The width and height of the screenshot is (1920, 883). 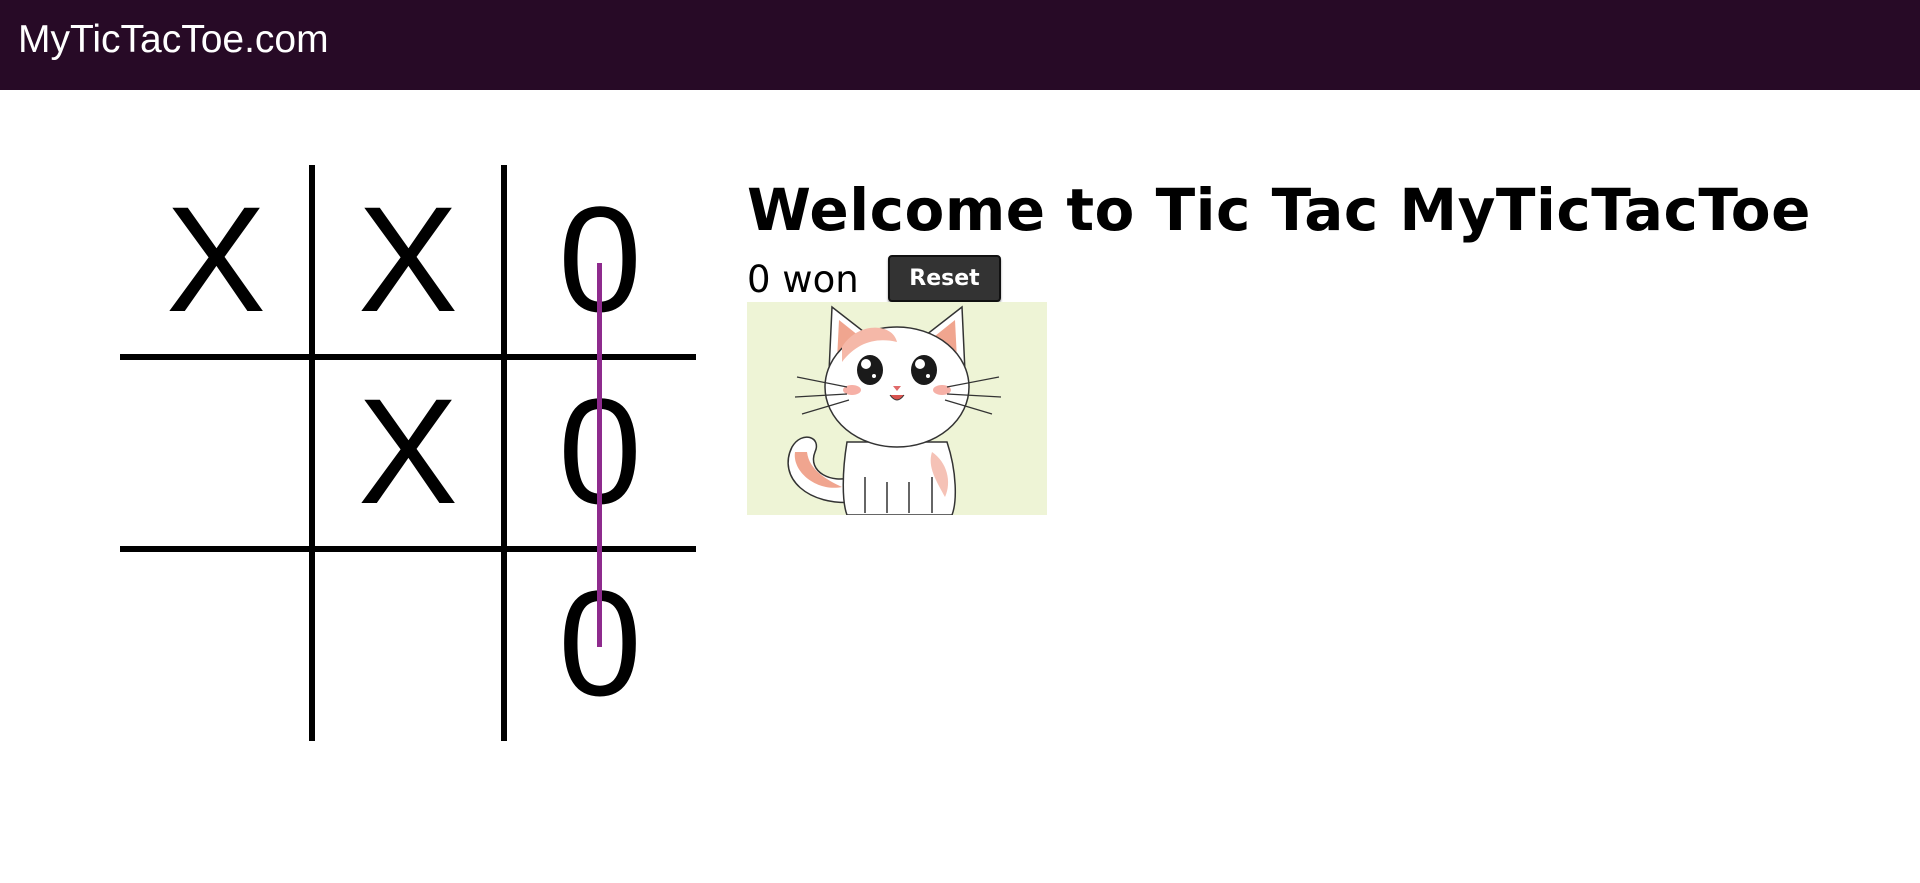 What do you see at coordinates (173, 40) in the screenshot?
I see `site-title-link: MyTicTacToe.com` at bounding box center [173, 40].